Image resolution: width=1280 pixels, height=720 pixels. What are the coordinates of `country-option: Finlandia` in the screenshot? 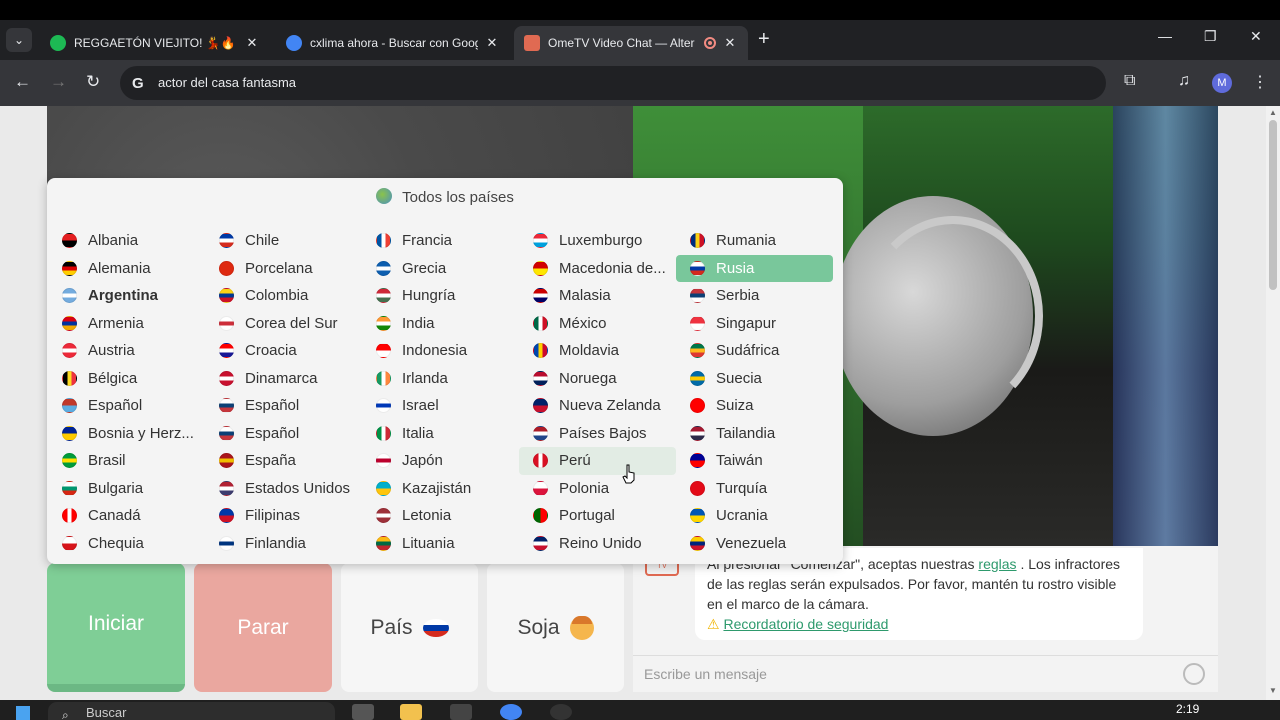 It's located at (283, 544).